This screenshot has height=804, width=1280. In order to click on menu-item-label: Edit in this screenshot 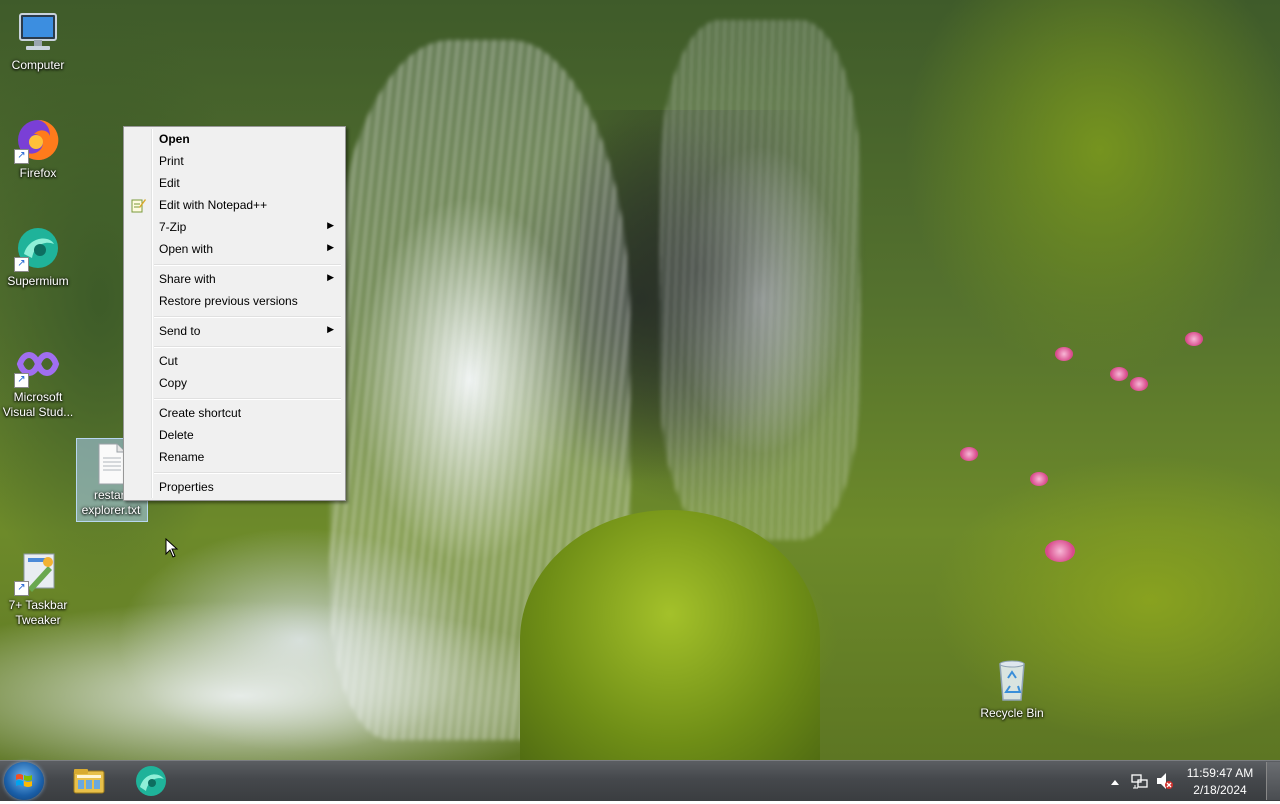, I will do `click(169, 183)`.